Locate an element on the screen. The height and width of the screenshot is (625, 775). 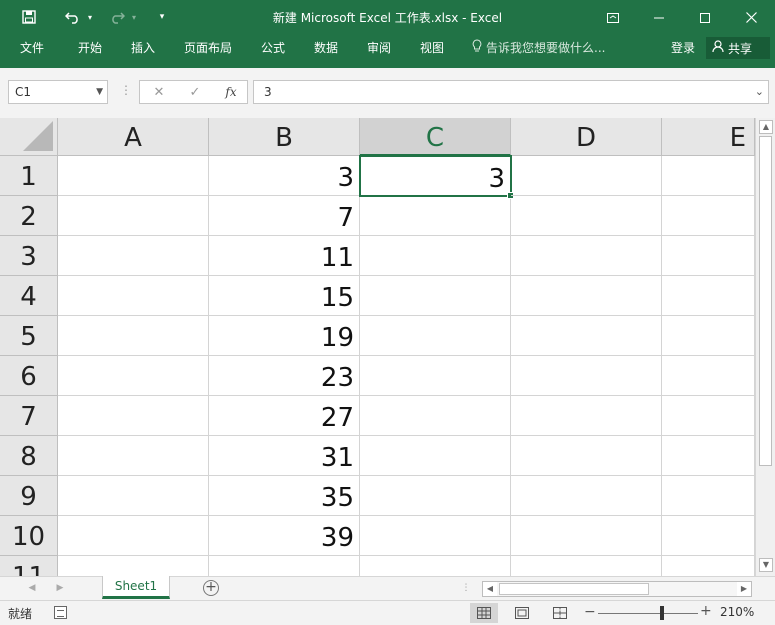
macro-recording-icon is located at coordinates (60, 612).